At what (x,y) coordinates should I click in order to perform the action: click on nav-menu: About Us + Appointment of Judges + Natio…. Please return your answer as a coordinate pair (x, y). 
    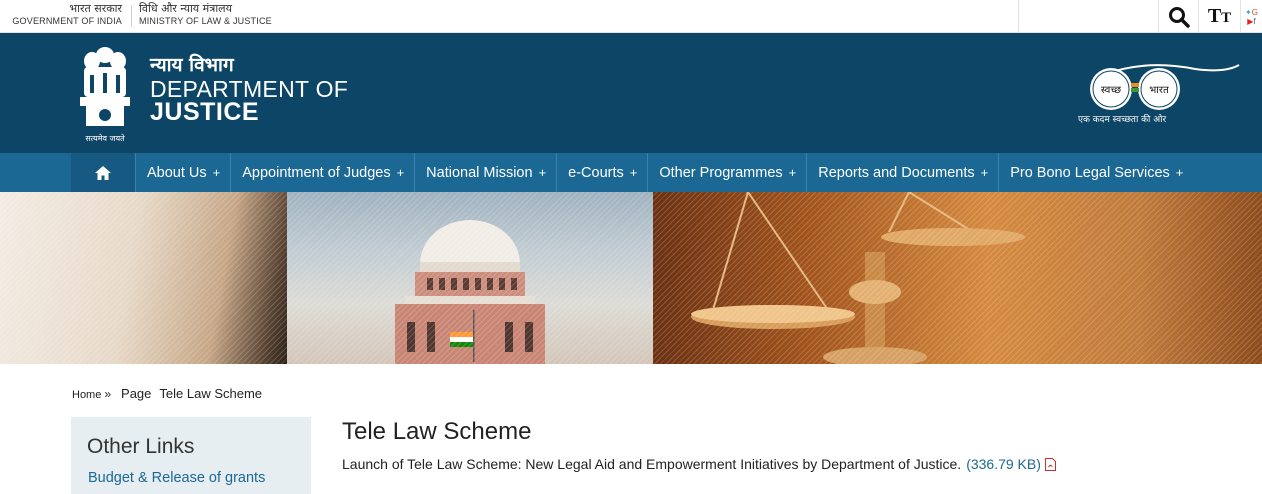
    Looking at the image, I should click on (632, 172).